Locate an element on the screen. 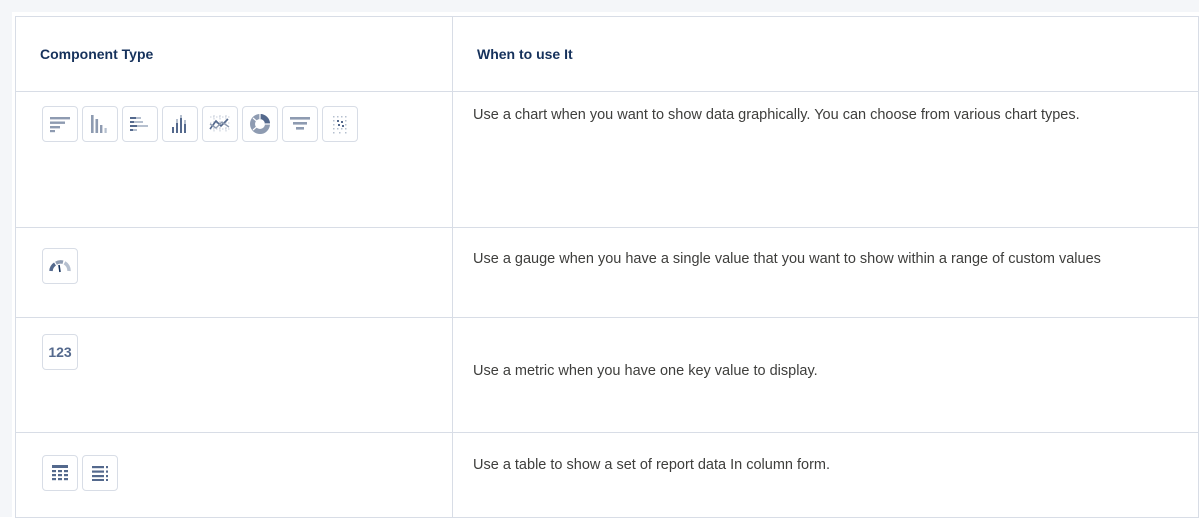 This screenshot has width=1199, height=518. gauge-icon-group is located at coordinates (224, 256).